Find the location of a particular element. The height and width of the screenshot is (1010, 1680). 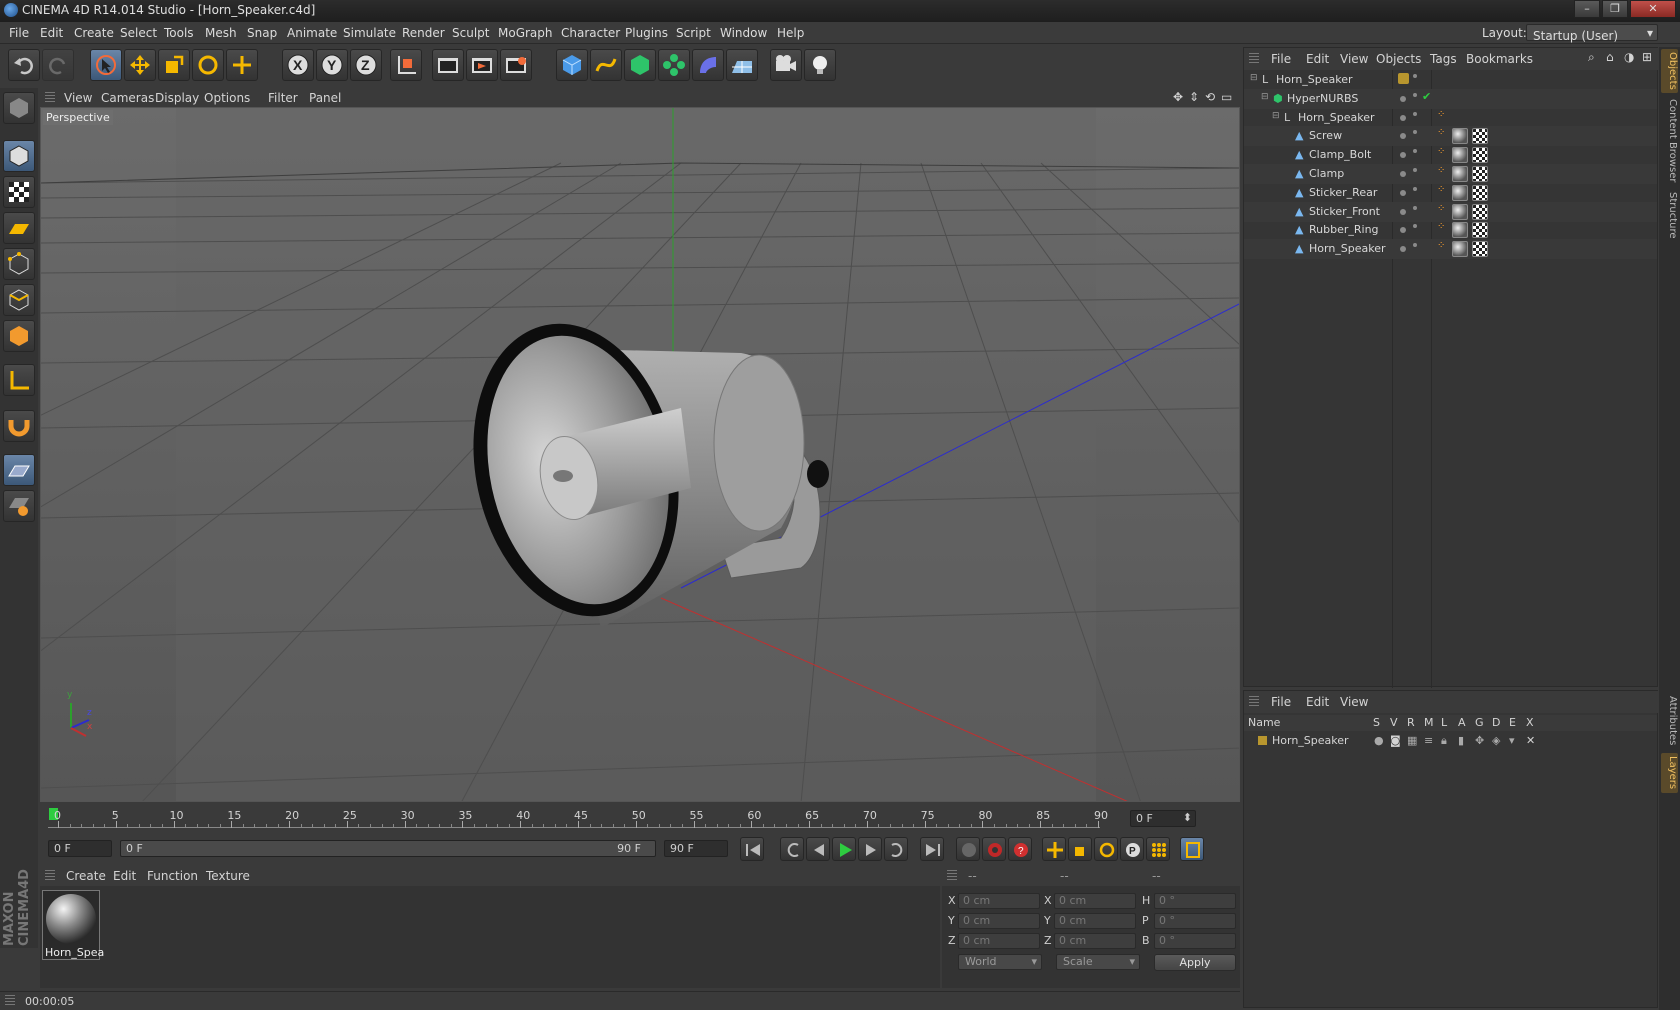

viewport-menu-view: View is located at coordinates (78, 98).